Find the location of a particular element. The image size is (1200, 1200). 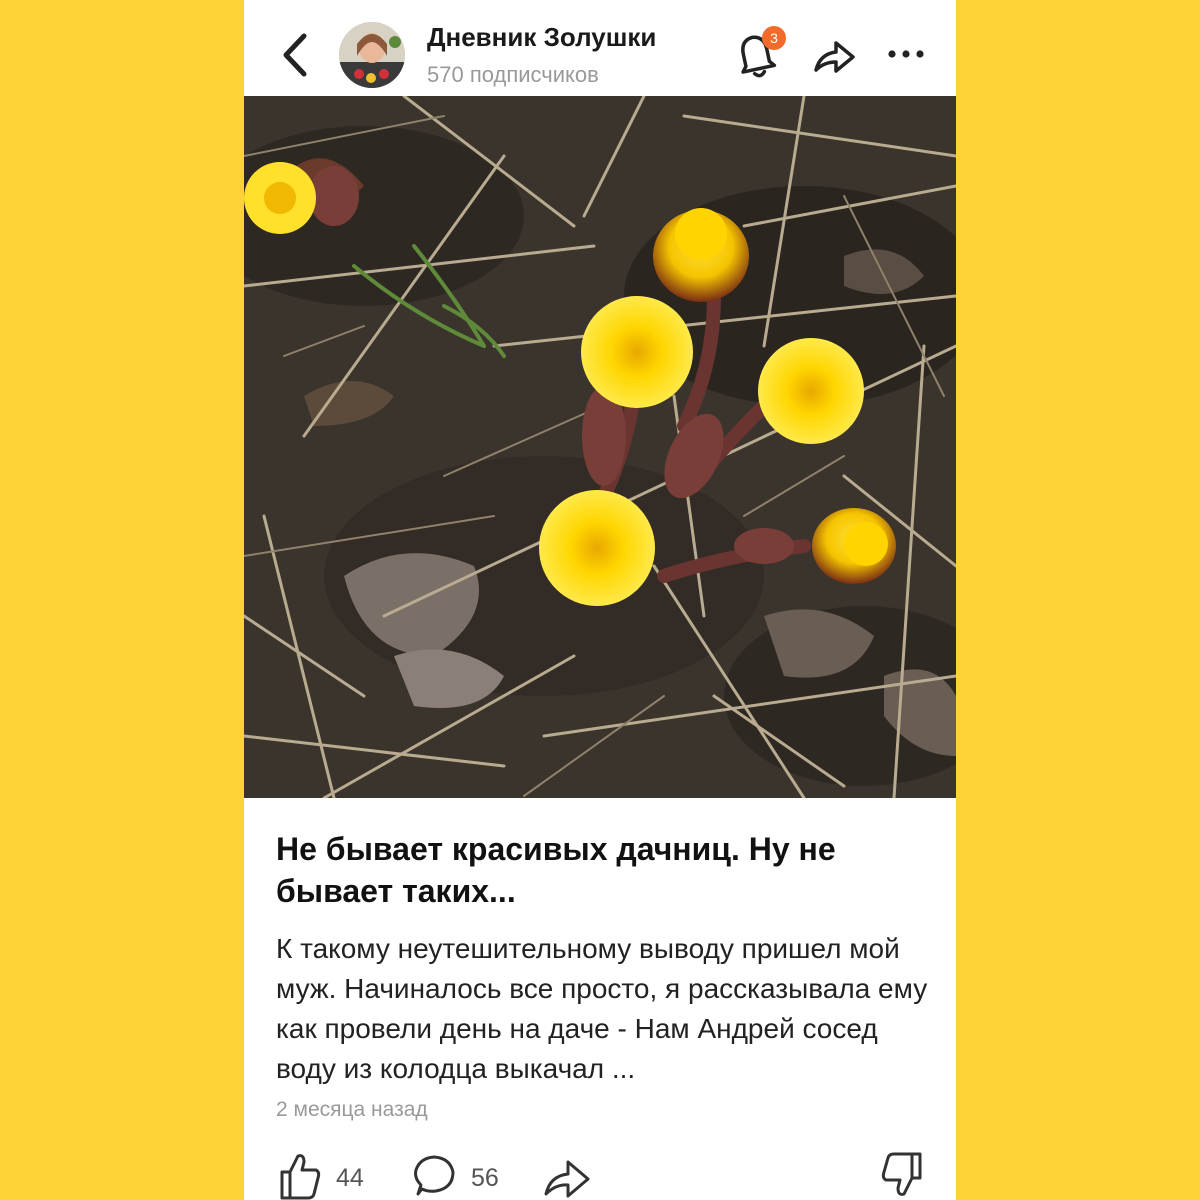

avatar-image is located at coordinates (372, 55).